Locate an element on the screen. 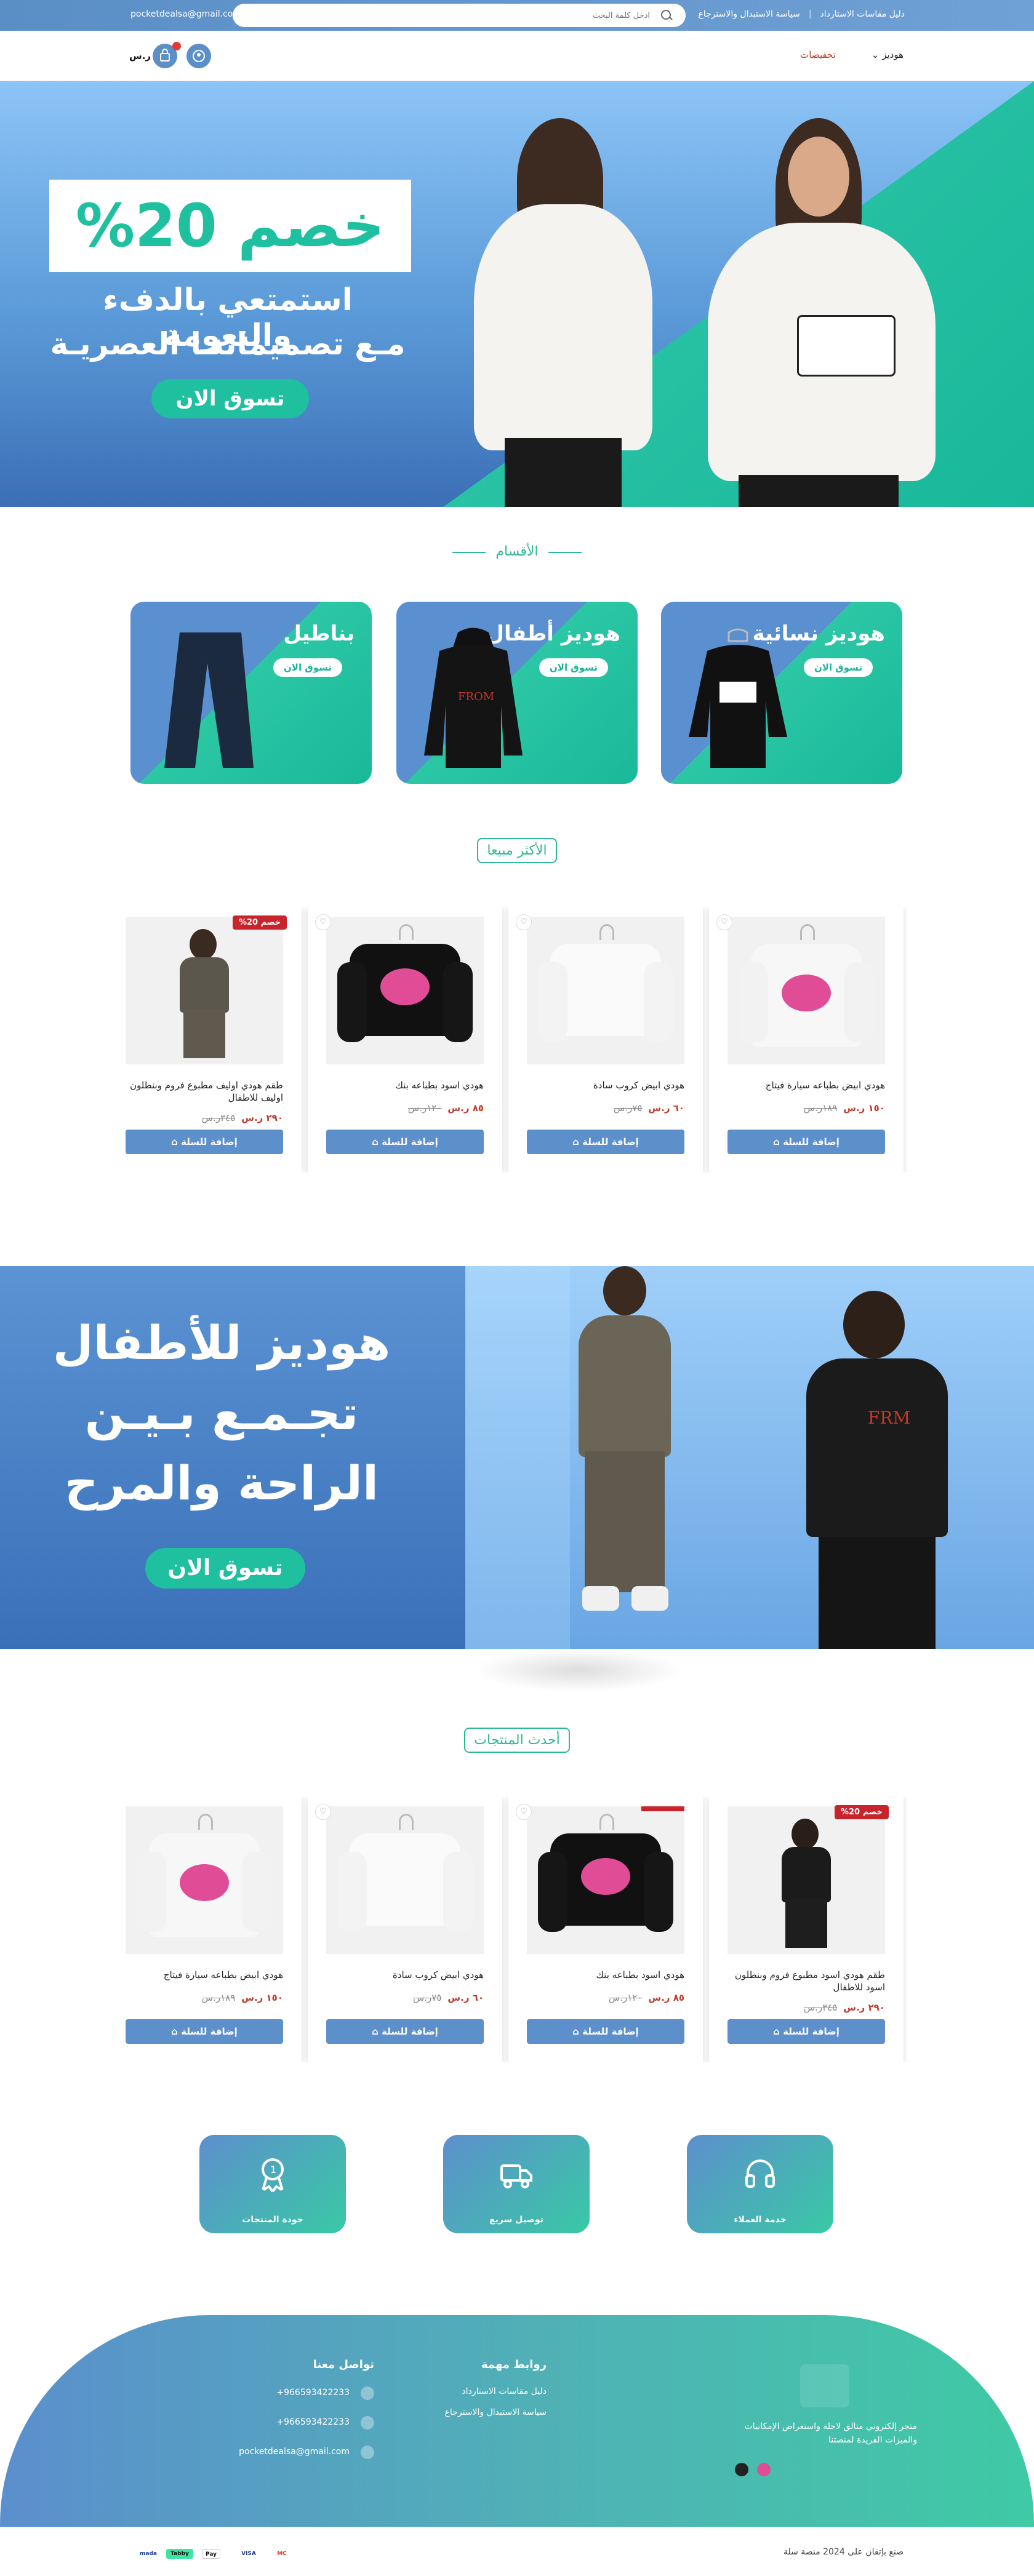 Image resolution: width=1034 pixels, height=2576 pixels. product-price: ٢٩٠ ر.س ٣٤٥ر.س is located at coordinates (845, 2007).